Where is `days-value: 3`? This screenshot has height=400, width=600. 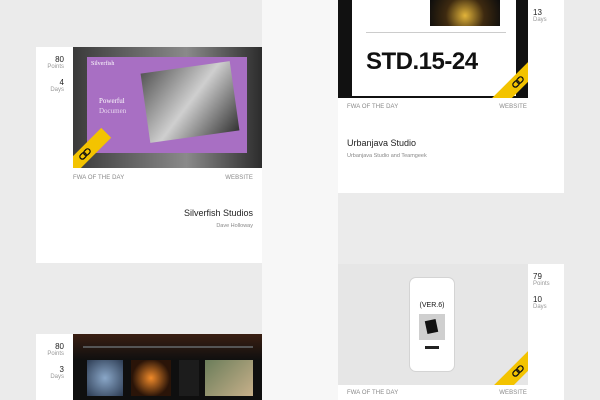
days-value: 3 is located at coordinates (61, 369).